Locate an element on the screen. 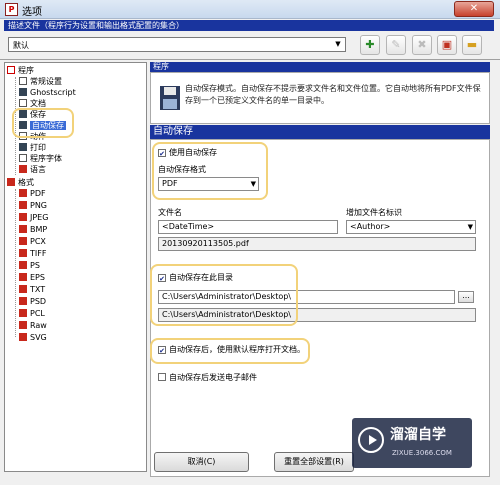 Image resolution: width=500 pixels, height=485 pixels. filename-input: <DateTime> is located at coordinates (248, 227).